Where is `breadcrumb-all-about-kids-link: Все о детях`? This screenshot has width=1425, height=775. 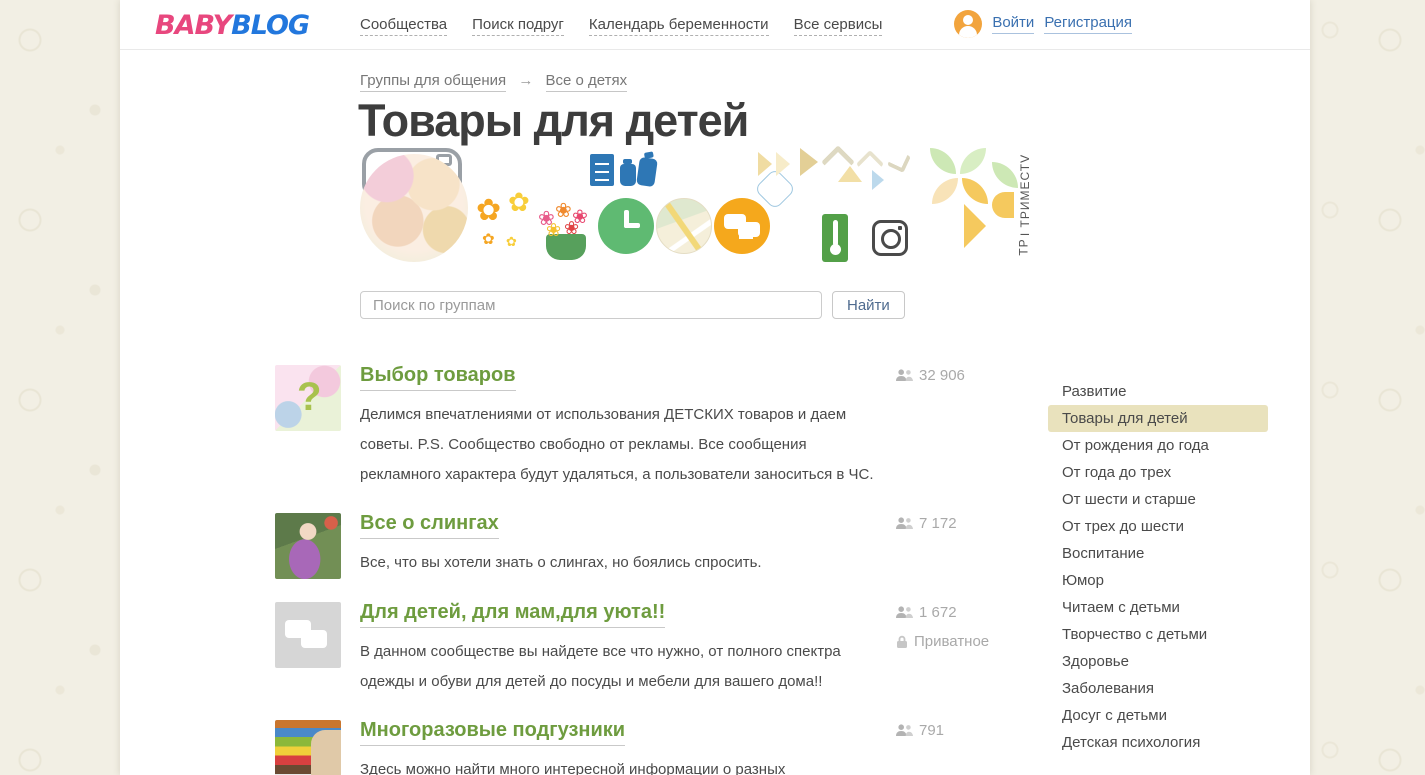
breadcrumb-all-about-kids-link: Все о детях is located at coordinates (586, 82).